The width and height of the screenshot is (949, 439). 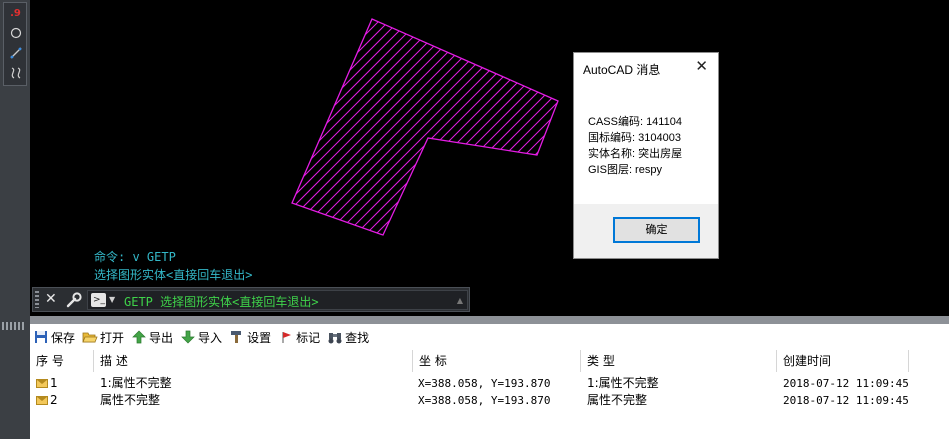 What do you see at coordinates (679, 361) in the screenshot?
I see `column-header-type: 类 型` at bounding box center [679, 361].